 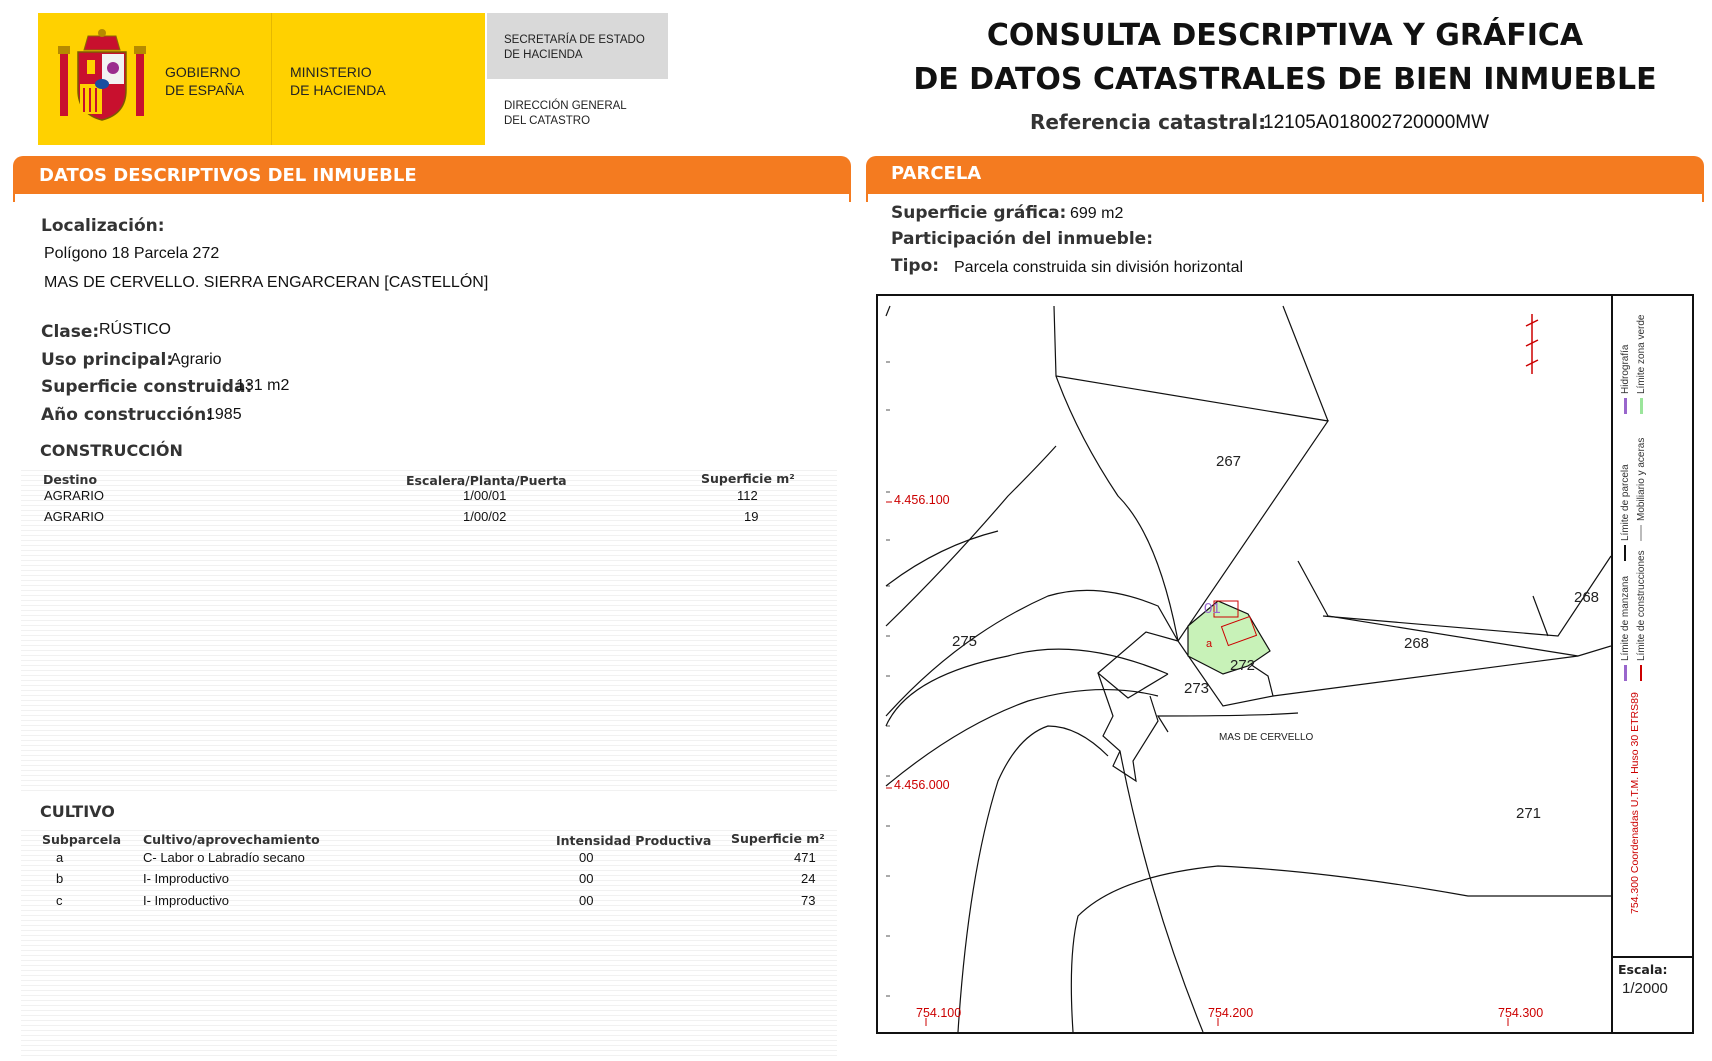 What do you see at coordinates (634, 840) in the screenshot?
I see `col-intensidad: Intensidad Productiva` at bounding box center [634, 840].